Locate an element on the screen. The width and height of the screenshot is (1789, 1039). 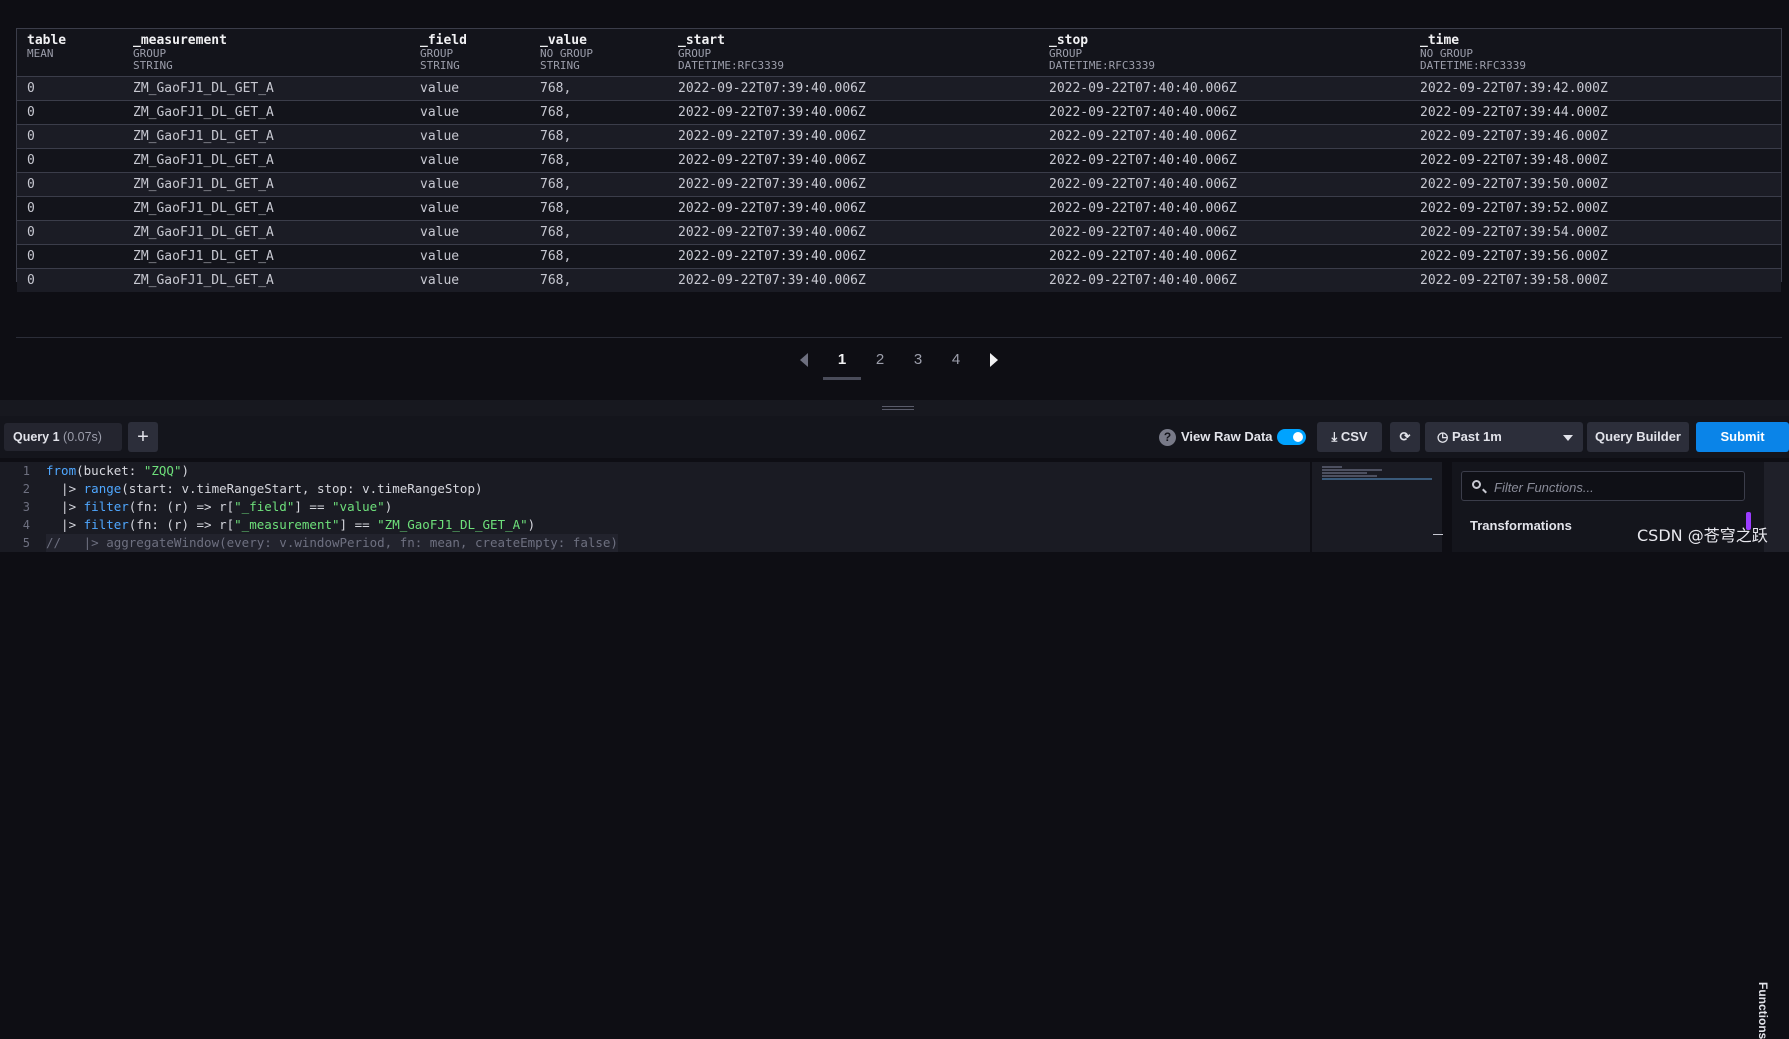
grip-icon is located at coordinates (898, 406).